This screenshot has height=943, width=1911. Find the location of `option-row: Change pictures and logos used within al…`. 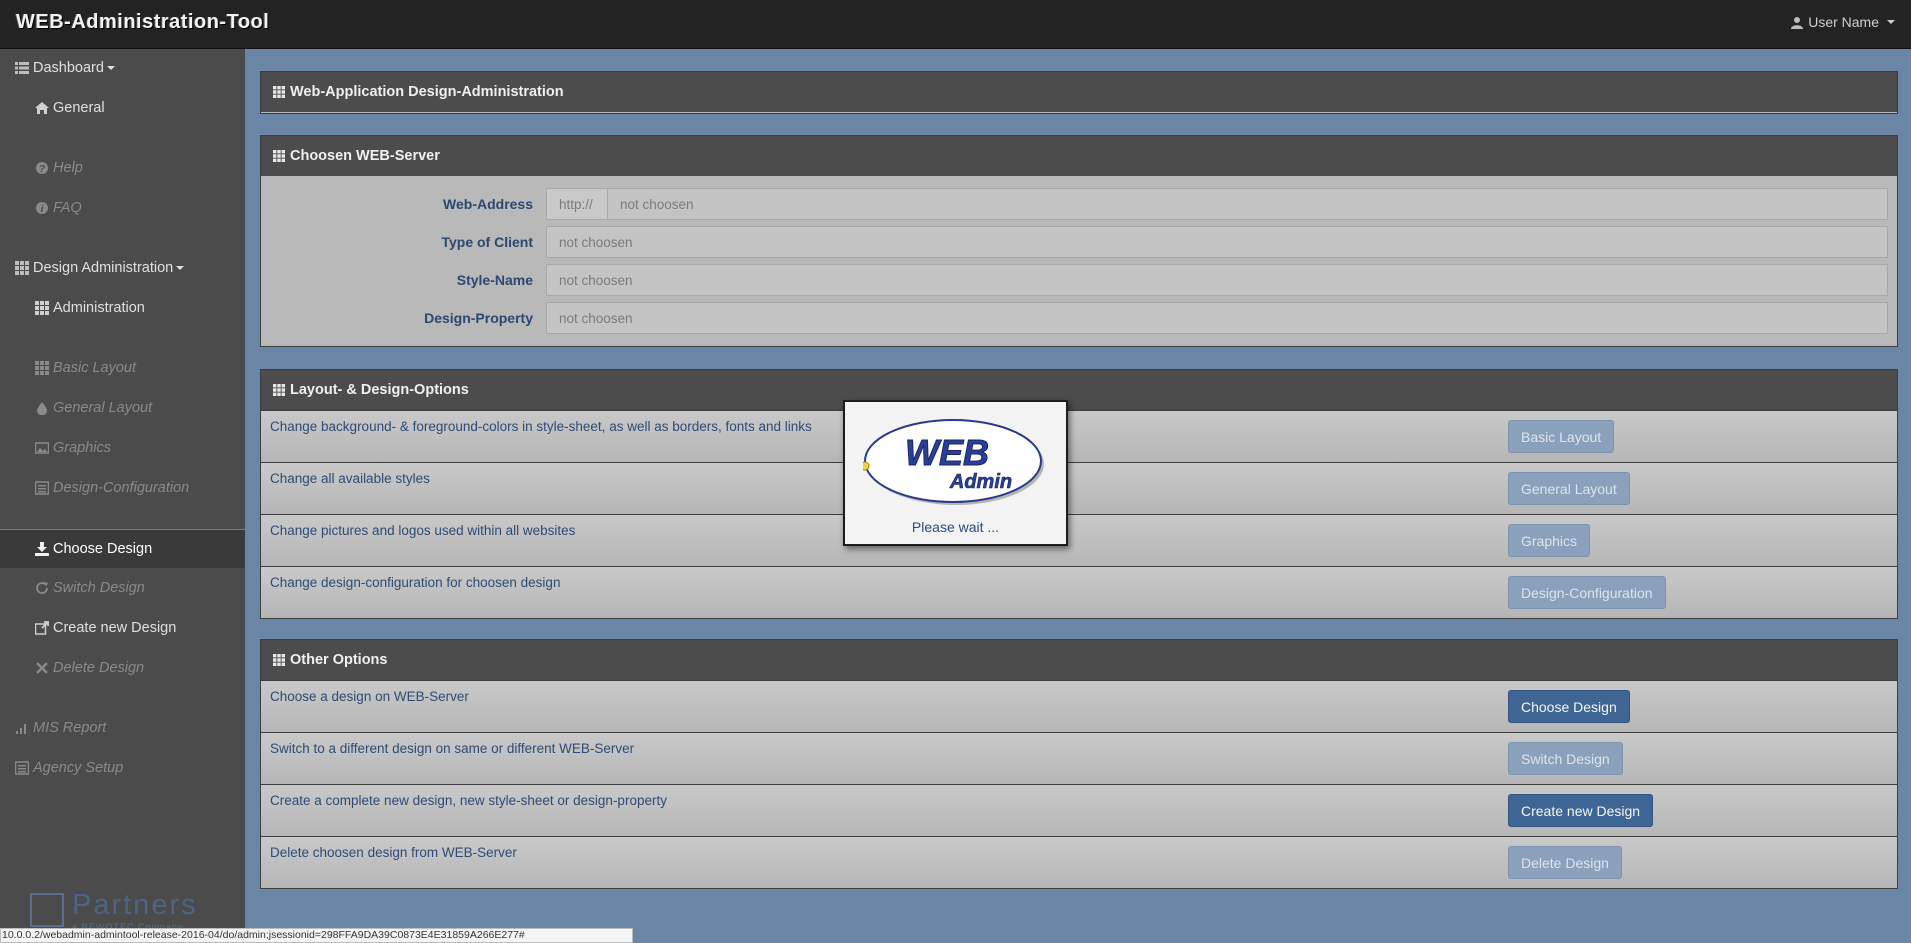

option-row: Change pictures and logos used within al… is located at coordinates (1079, 540).